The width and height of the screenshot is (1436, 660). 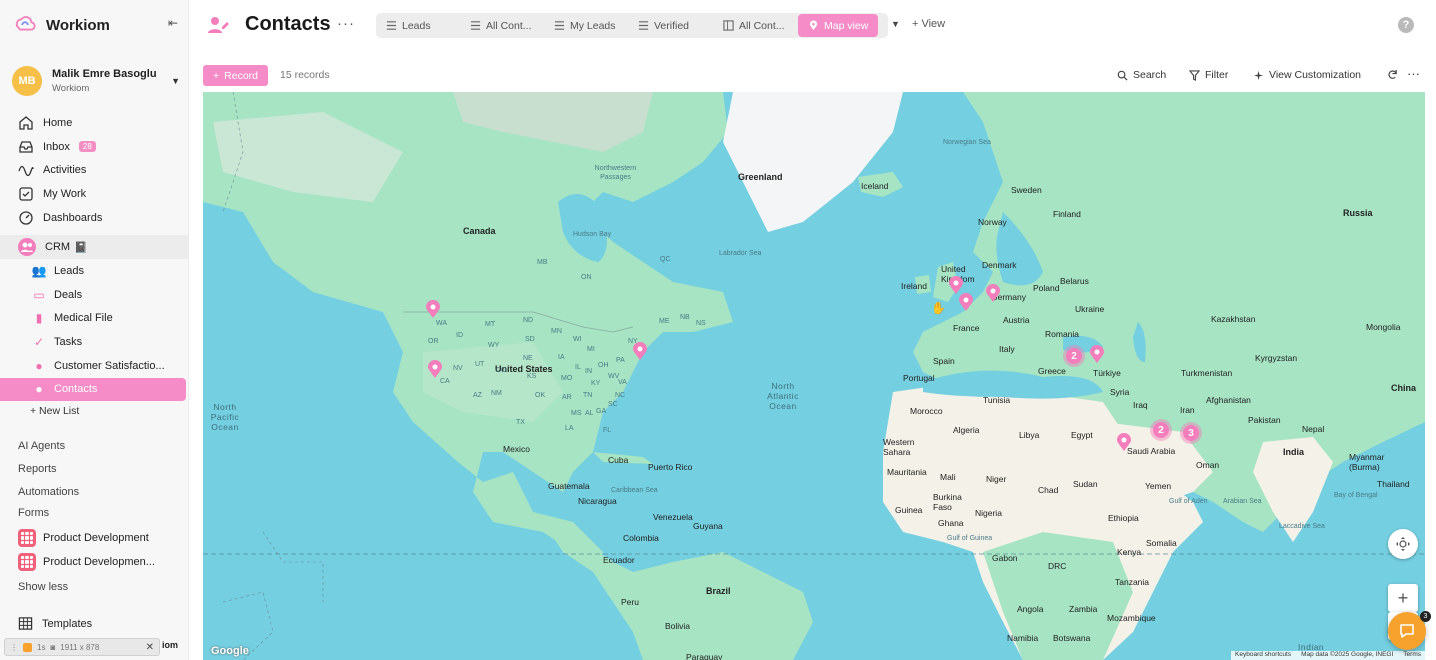 What do you see at coordinates (94, 342) in the screenshot?
I see `sidebar-item-tasks: ✓ Tasks` at bounding box center [94, 342].